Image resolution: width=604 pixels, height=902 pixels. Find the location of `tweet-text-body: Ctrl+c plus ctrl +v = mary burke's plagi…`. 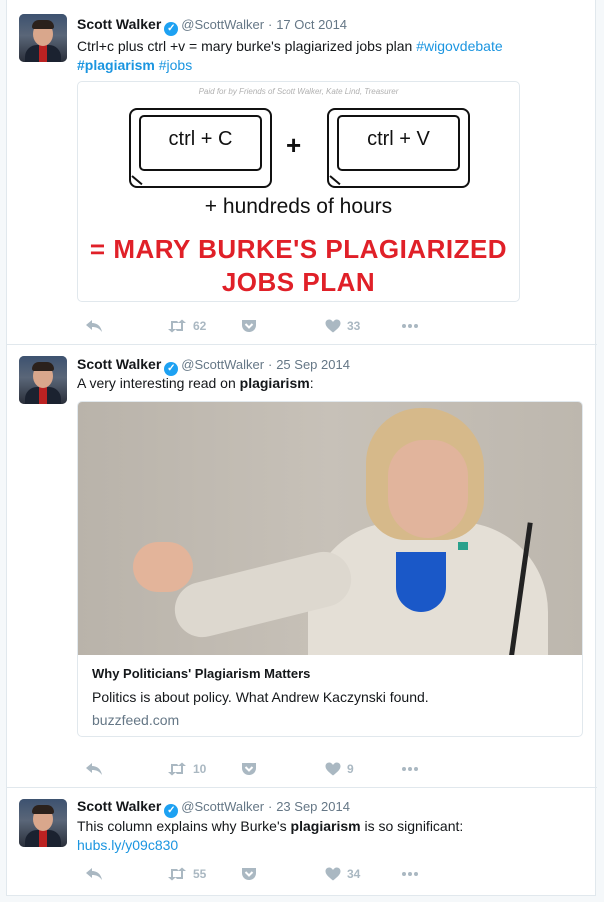

tweet-text-body: Ctrl+c plus ctrl +v = mary burke's plagi… is located at coordinates (247, 46).